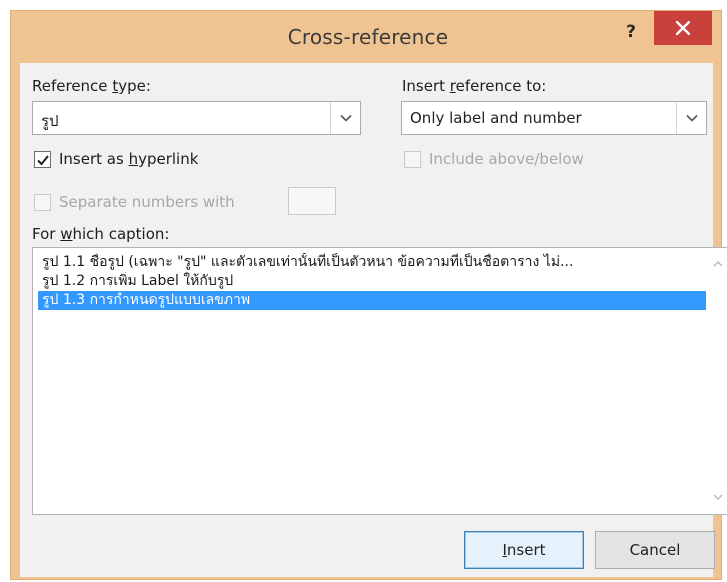 The height and width of the screenshot is (582, 727). I want to click on for-which-caption-label: For which caption:, so click(101, 234).